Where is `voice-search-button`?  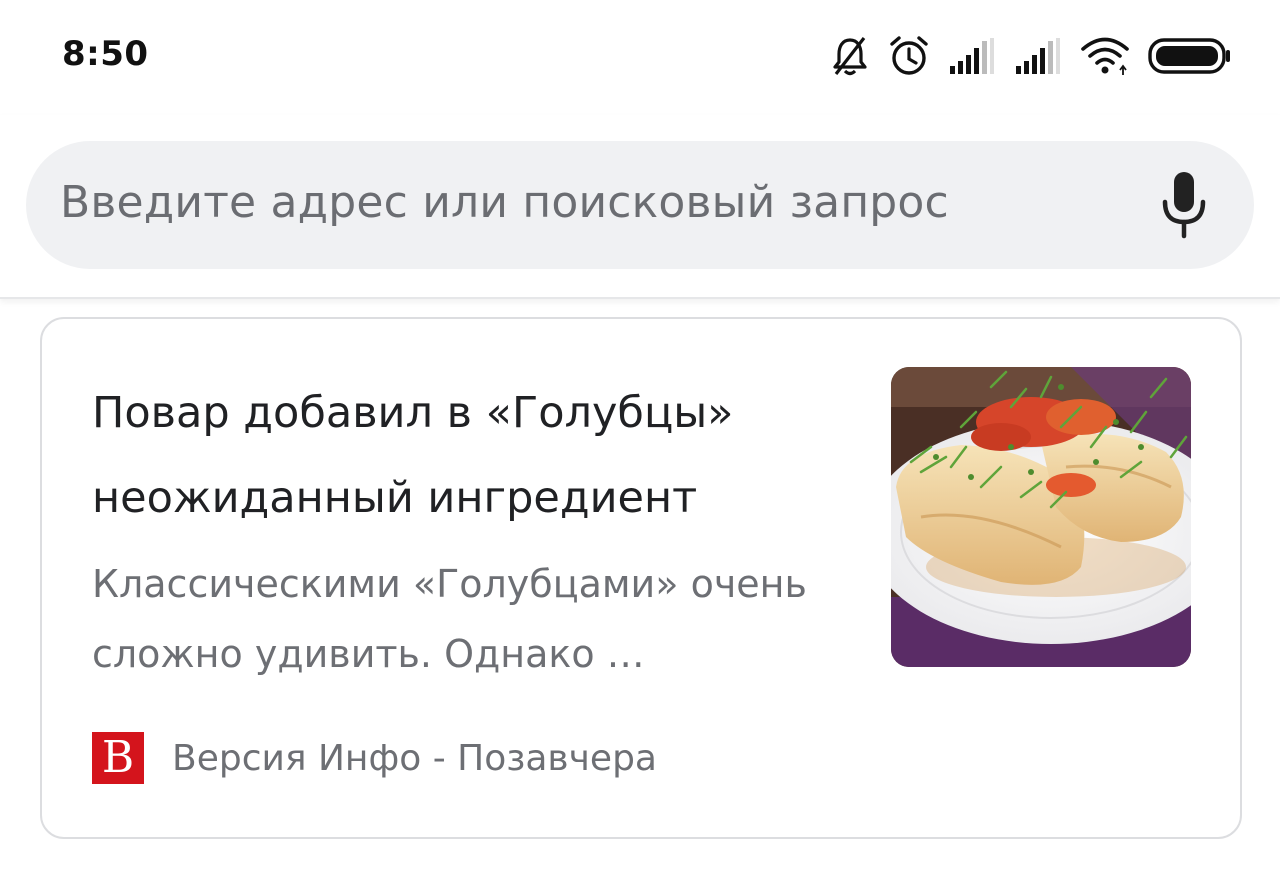 voice-search-button is located at coordinates (1184, 205).